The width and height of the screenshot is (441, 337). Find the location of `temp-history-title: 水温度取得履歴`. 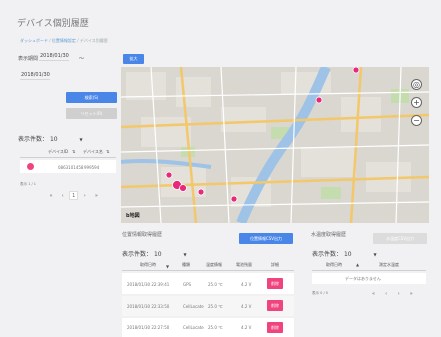

temp-history-title: 水温度取得履歴 is located at coordinates (329, 235).